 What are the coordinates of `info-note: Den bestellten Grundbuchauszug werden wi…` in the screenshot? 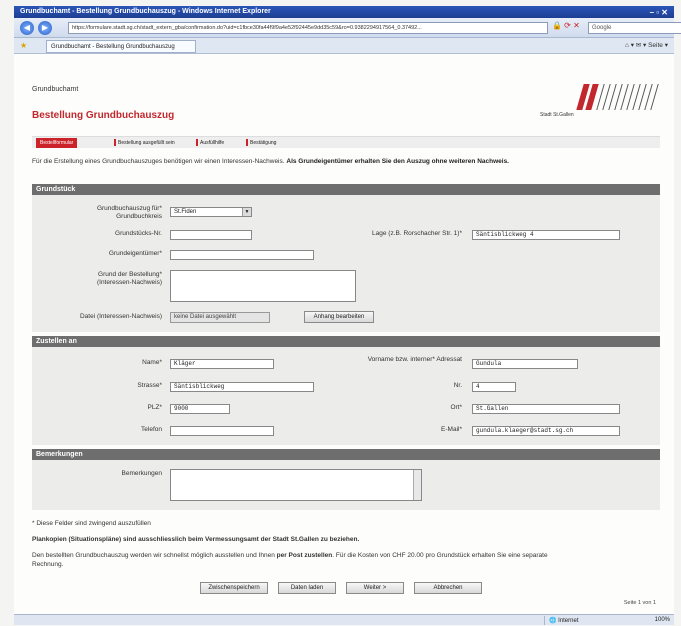 It's located at (290, 555).